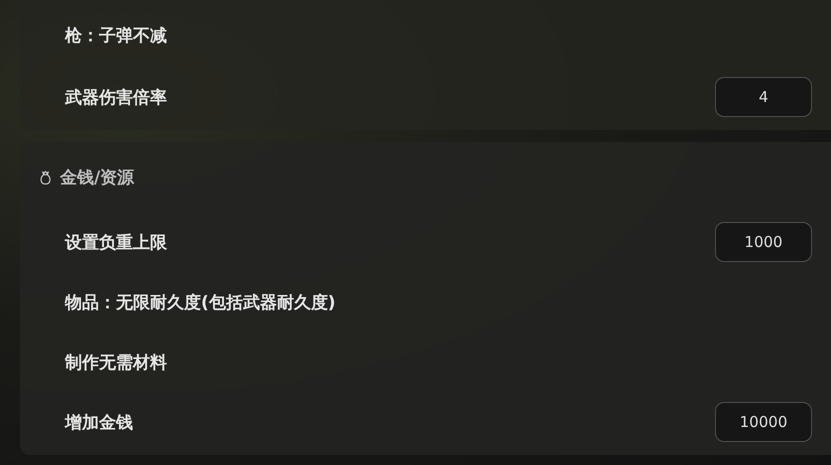 This screenshot has width=831, height=465. Describe the element at coordinates (763, 242) in the screenshot. I see `number-field: 1000` at that location.